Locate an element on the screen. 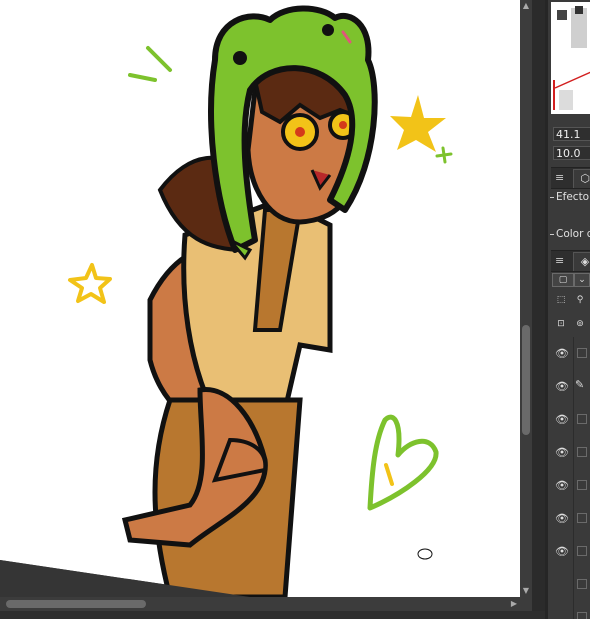 This screenshot has width=590, height=619. zoom-value: 41.1 is located at coordinates (571, 134).